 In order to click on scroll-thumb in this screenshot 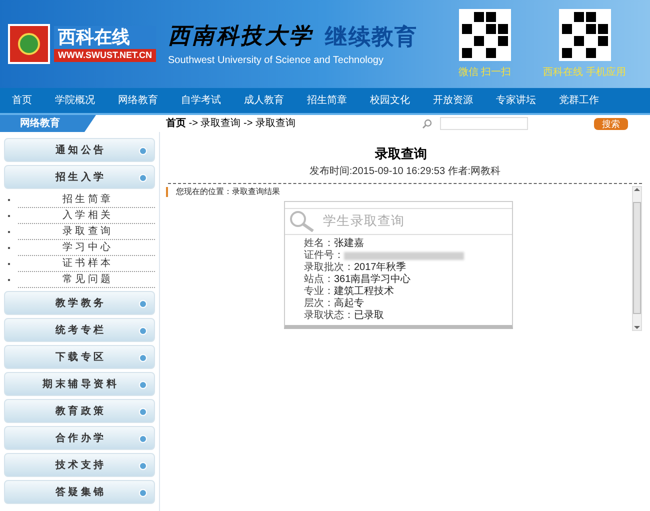, I will do `click(637, 258)`.